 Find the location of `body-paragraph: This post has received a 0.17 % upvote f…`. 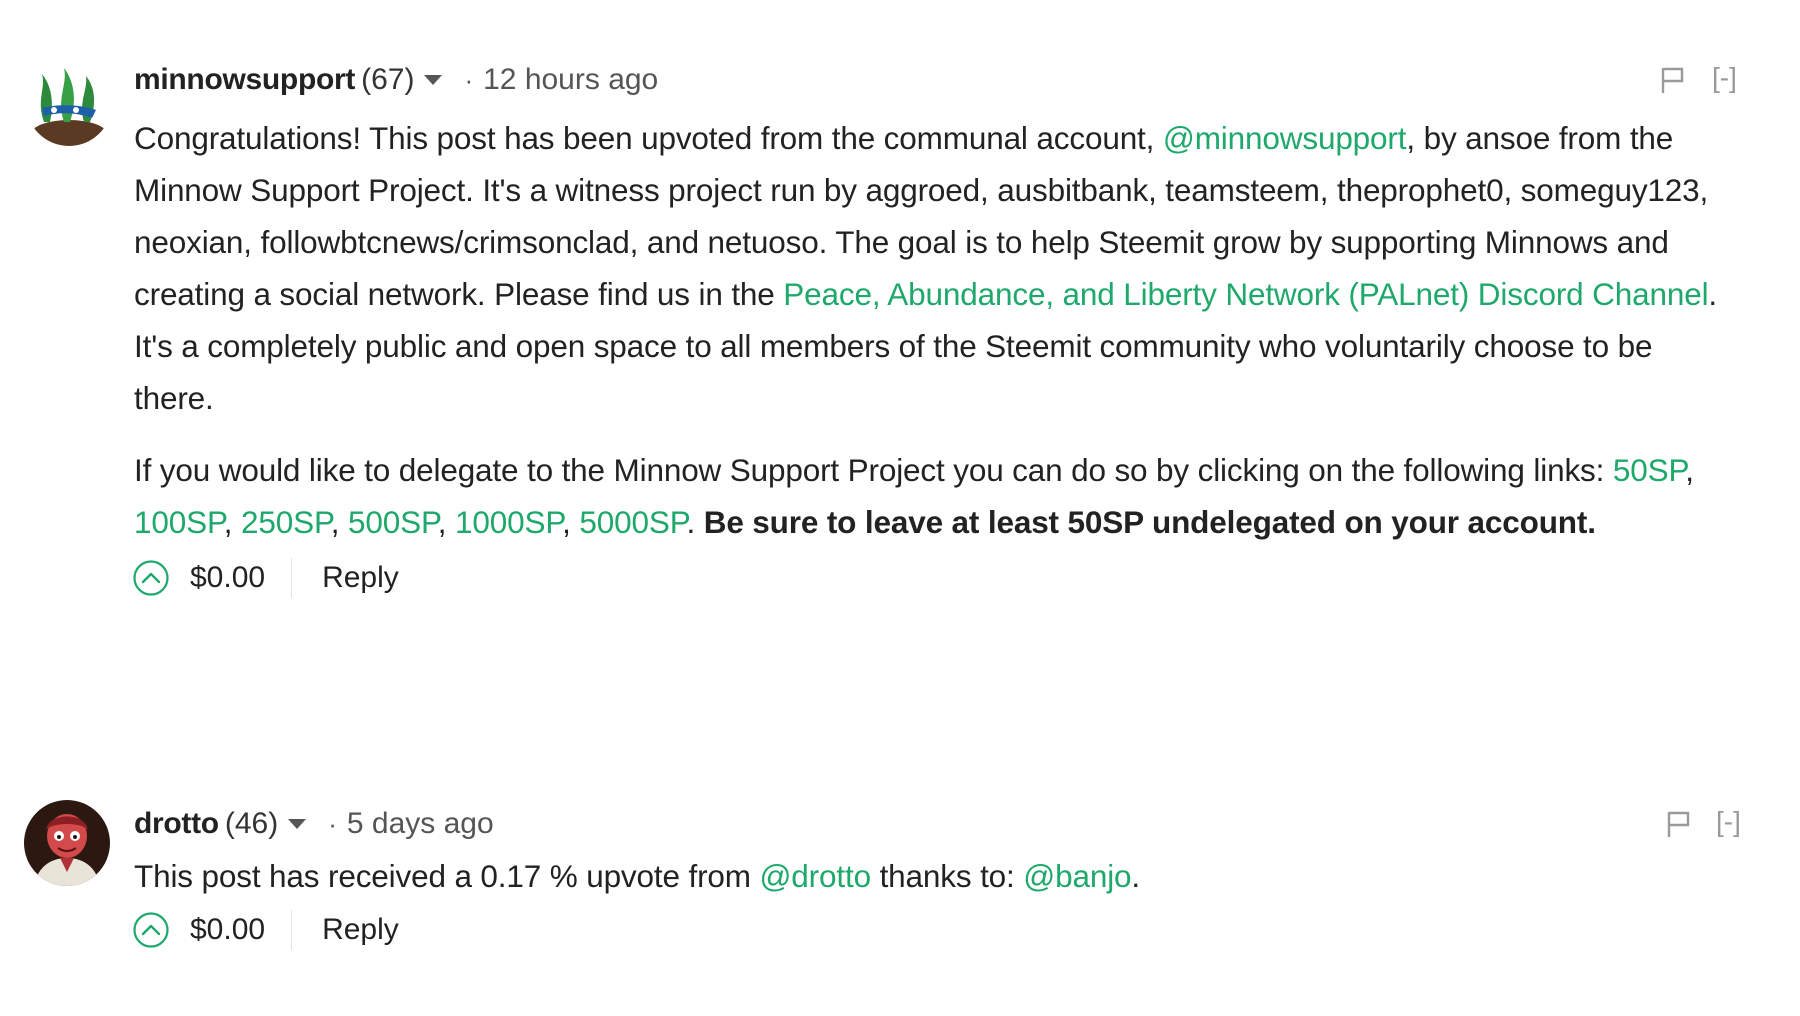

body-paragraph: This post has received a 0.17 % upvote f… is located at coordinates (934, 876).